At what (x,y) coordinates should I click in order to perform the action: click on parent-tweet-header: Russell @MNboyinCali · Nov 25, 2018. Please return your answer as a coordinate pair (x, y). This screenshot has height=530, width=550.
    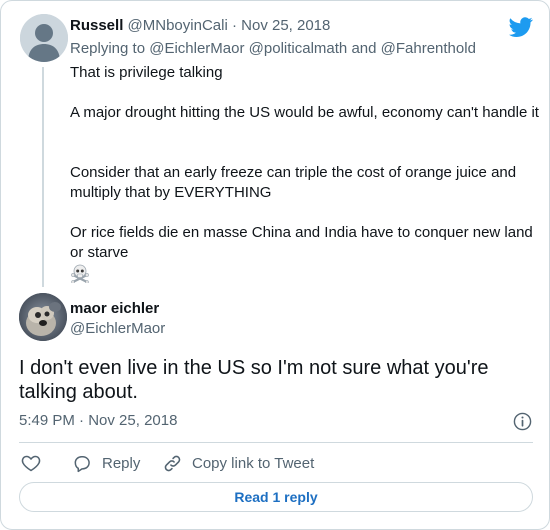
    Looking at the image, I should click on (200, 25).